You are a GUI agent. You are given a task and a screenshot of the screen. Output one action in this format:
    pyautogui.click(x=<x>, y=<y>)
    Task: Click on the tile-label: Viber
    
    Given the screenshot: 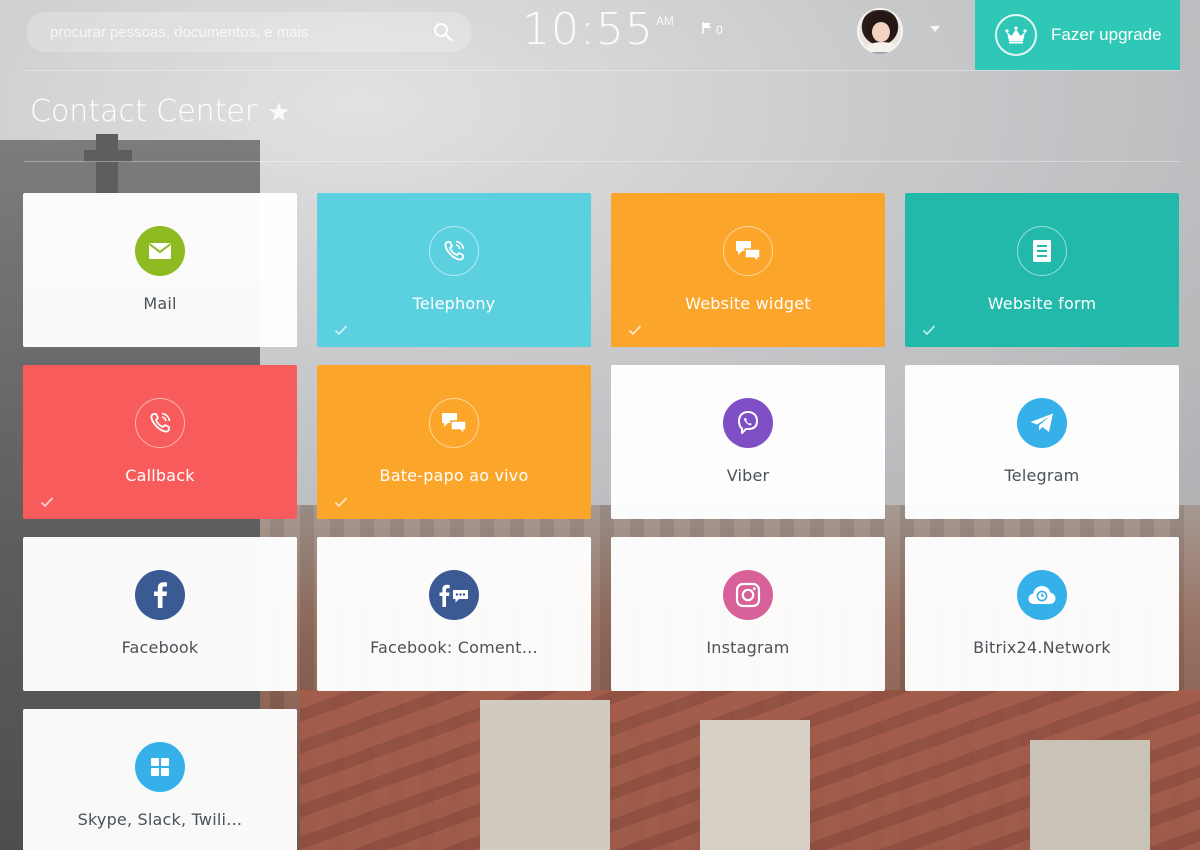 What is the action you would take?
    pyautogui.click(x=748, y=475)
    